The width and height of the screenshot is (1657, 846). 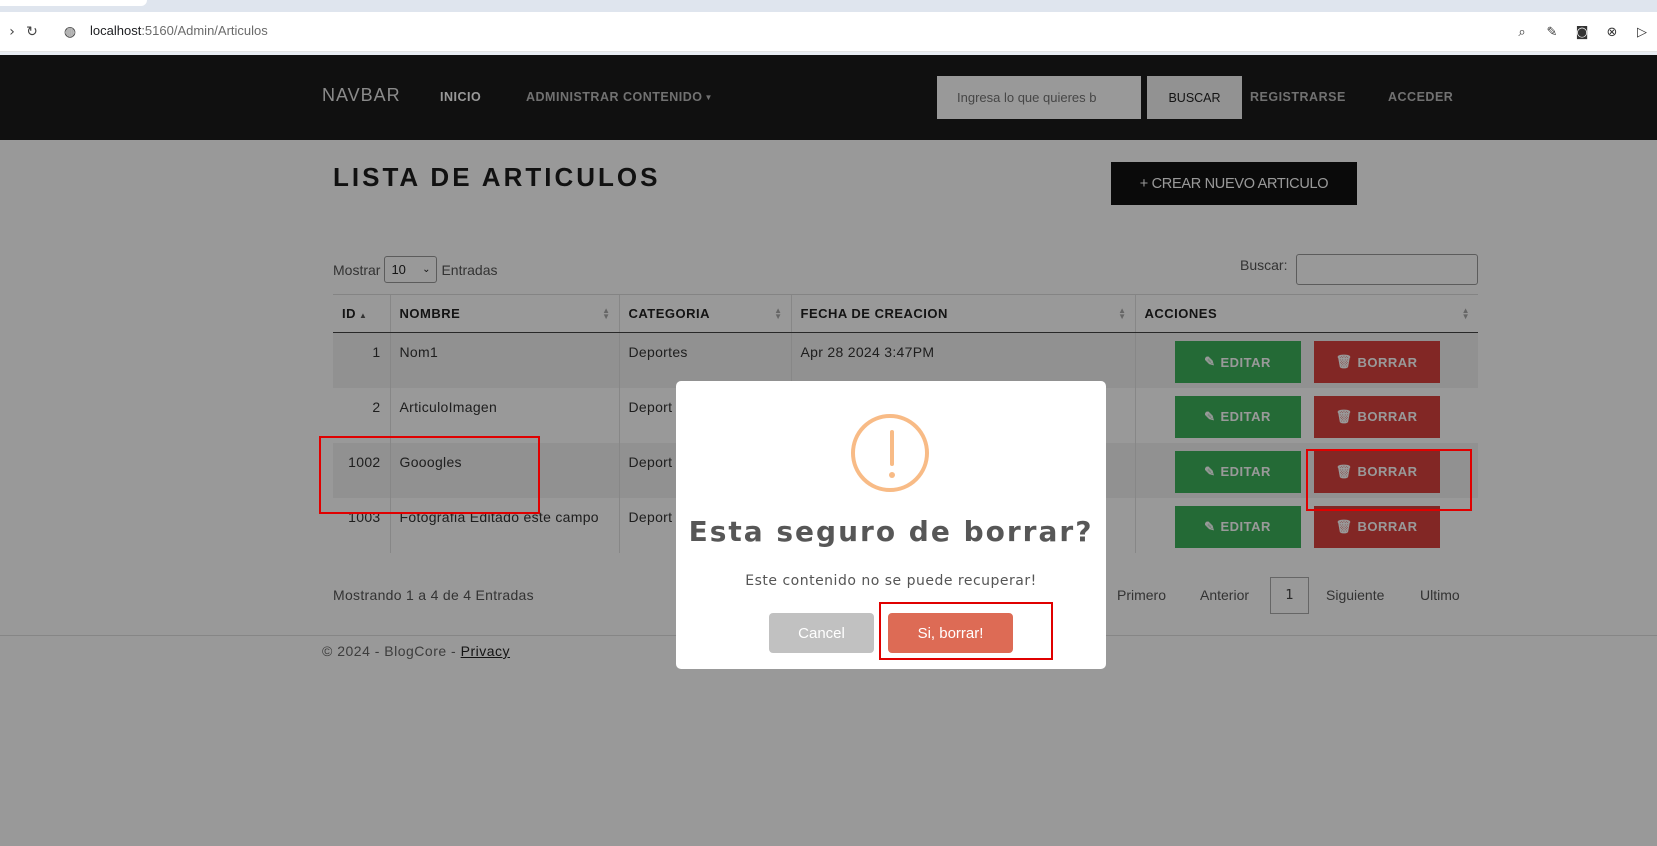 I want to click on shield-icon: ⊗, so click(x=1612, y=32).